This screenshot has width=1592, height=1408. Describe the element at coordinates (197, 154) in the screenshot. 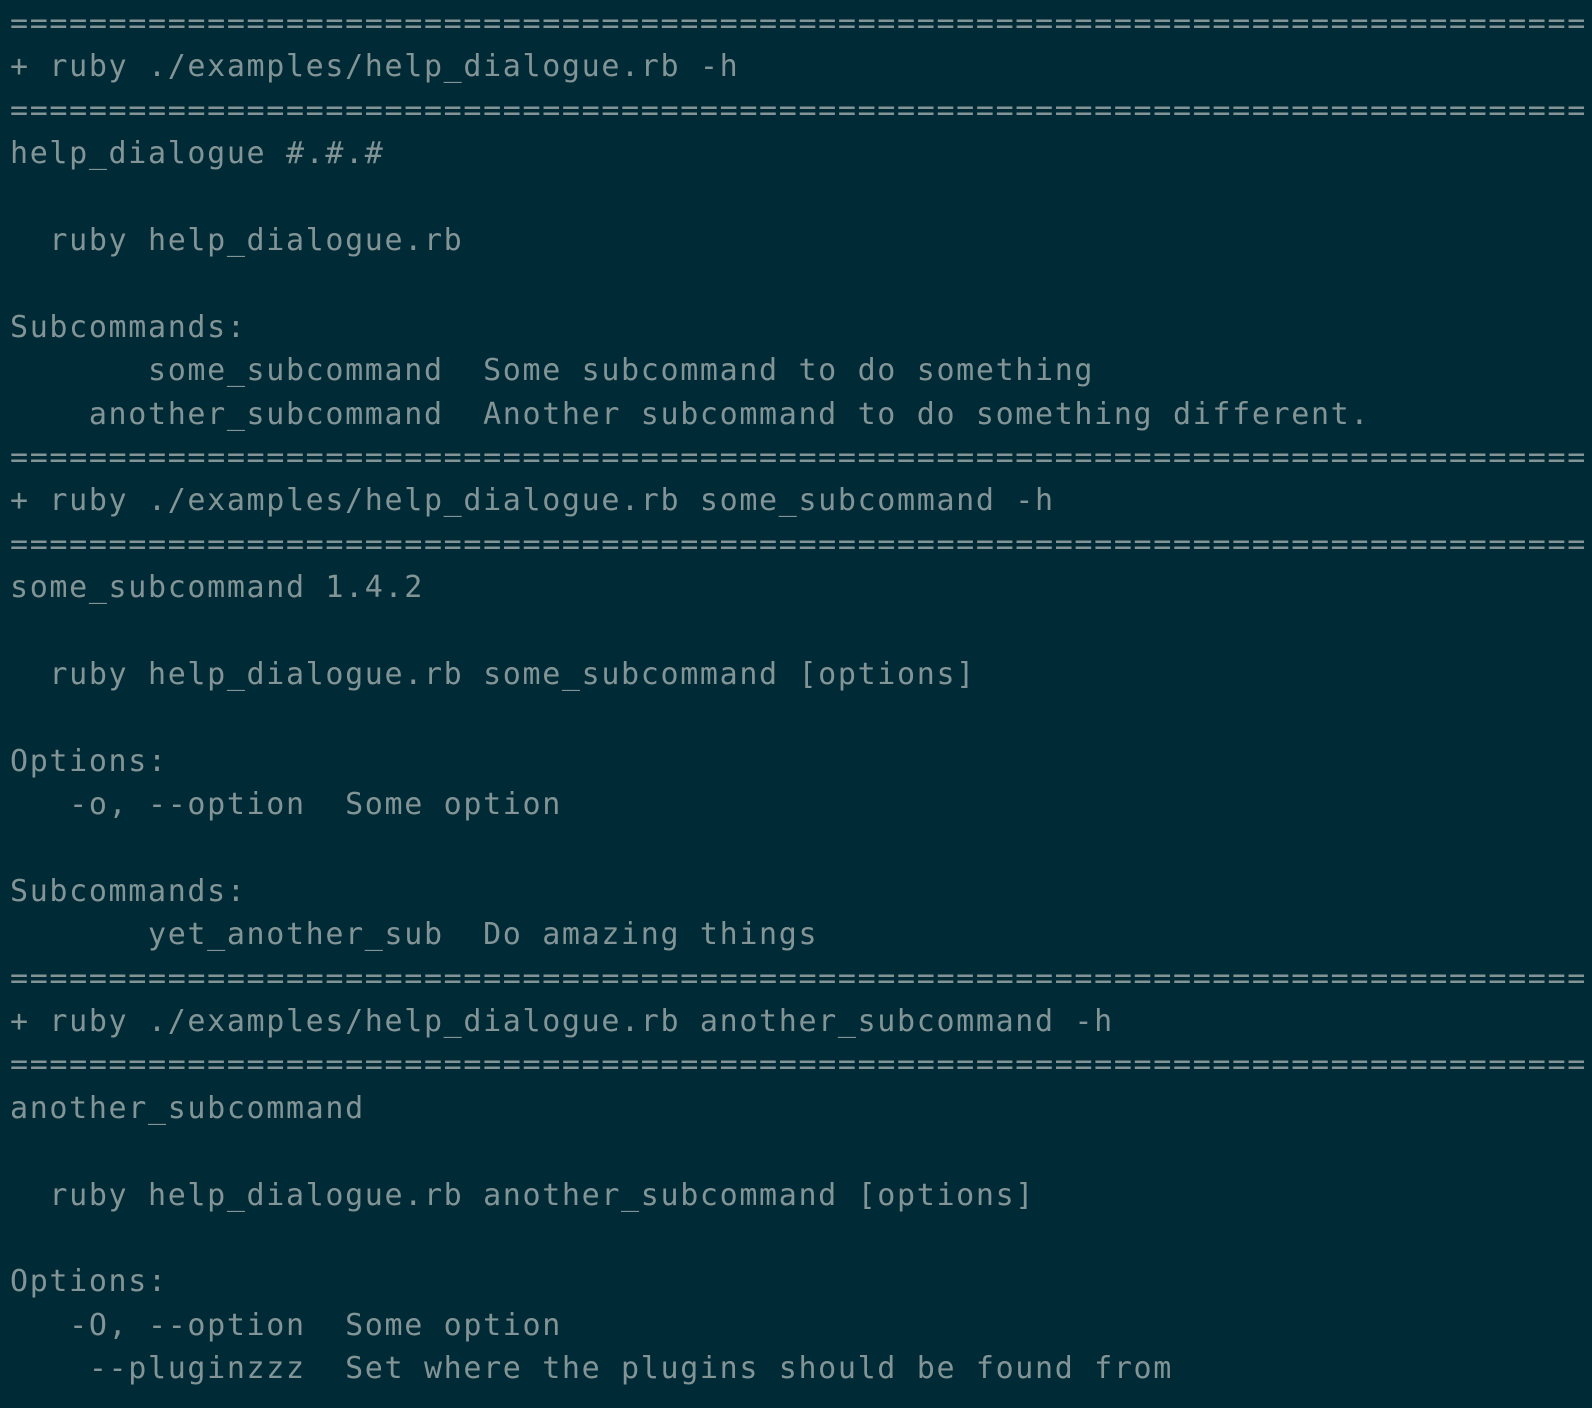

I see `output-line: help_dialogue #.#.#` at that location.